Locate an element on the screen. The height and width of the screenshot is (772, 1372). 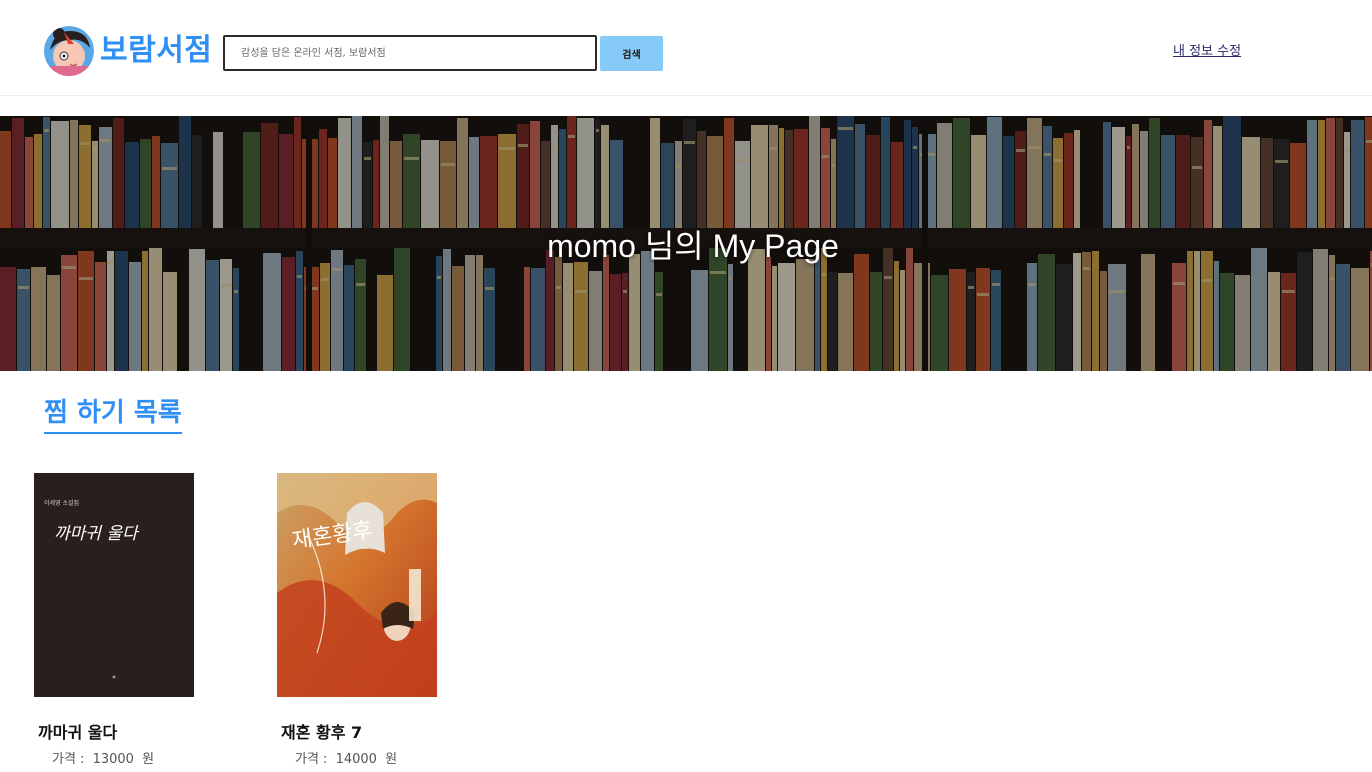
book-card: 이세영 소설집 까마귀 울다 까마귀 울다 가격 : 13000 원 is located at coordinates (134, 620).